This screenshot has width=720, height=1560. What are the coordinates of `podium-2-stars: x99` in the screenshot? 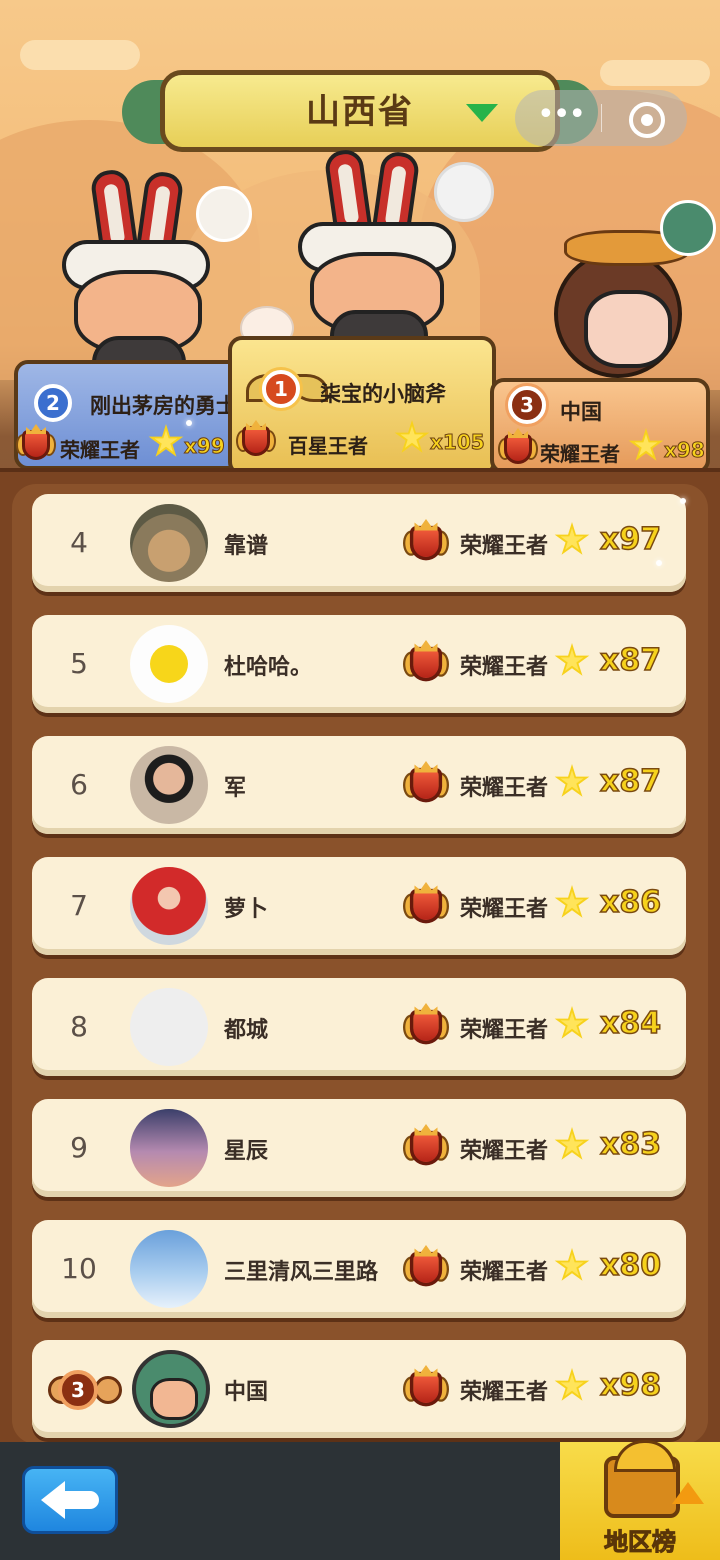 It's located at (205, 446).